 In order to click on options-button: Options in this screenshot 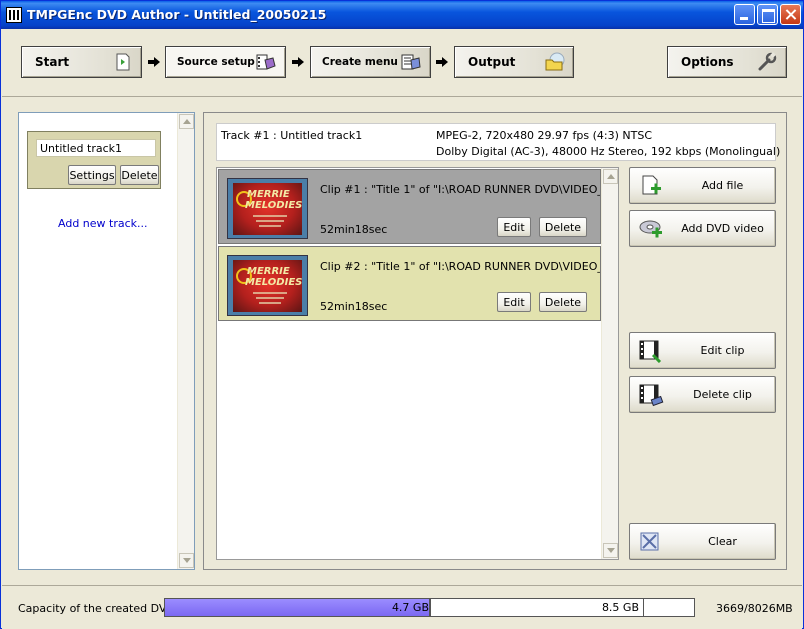, I will do `click(727, 62)`.